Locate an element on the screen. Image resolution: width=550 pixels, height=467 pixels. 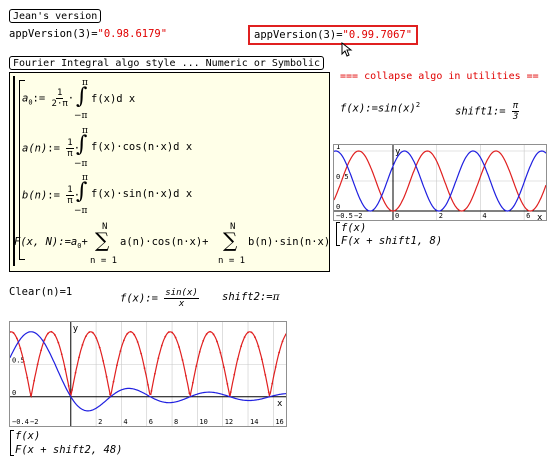
right-appversion: appVersion(3)="0.99.7067" is located at coordinates (333, 35).